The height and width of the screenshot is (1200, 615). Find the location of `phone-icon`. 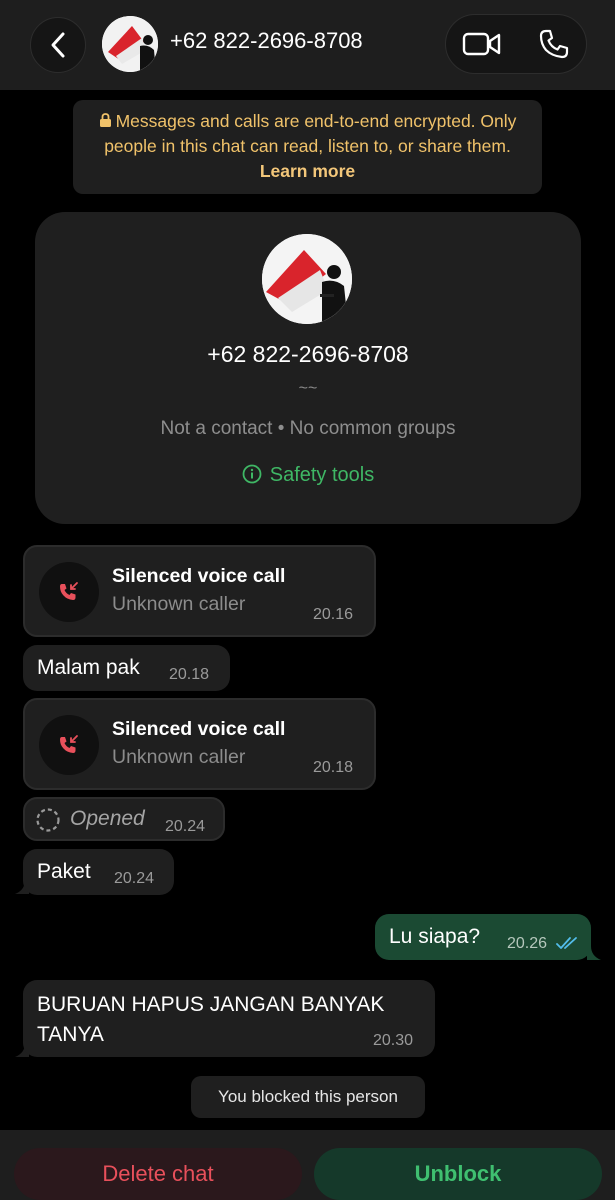

phone-icon is located at coordinates (554, 44).